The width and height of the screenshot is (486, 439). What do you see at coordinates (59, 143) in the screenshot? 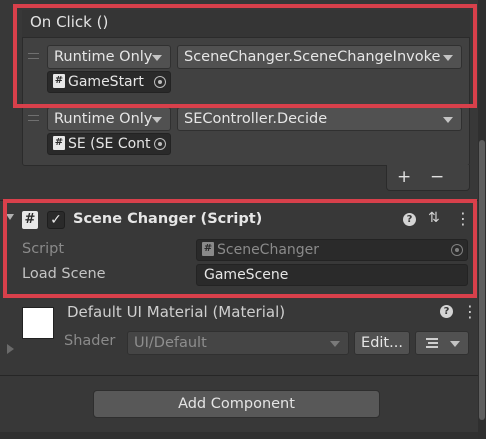
I see `script-icon: #` at bounding box center [59, 143].